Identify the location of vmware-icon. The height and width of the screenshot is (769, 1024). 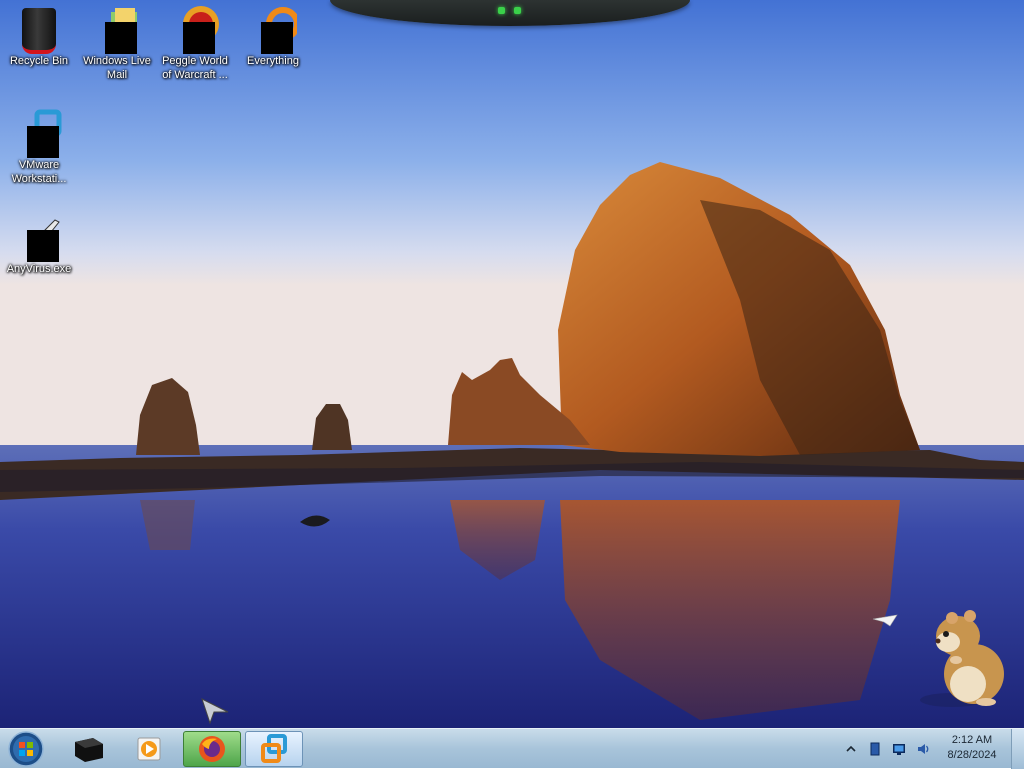
(274, 748).